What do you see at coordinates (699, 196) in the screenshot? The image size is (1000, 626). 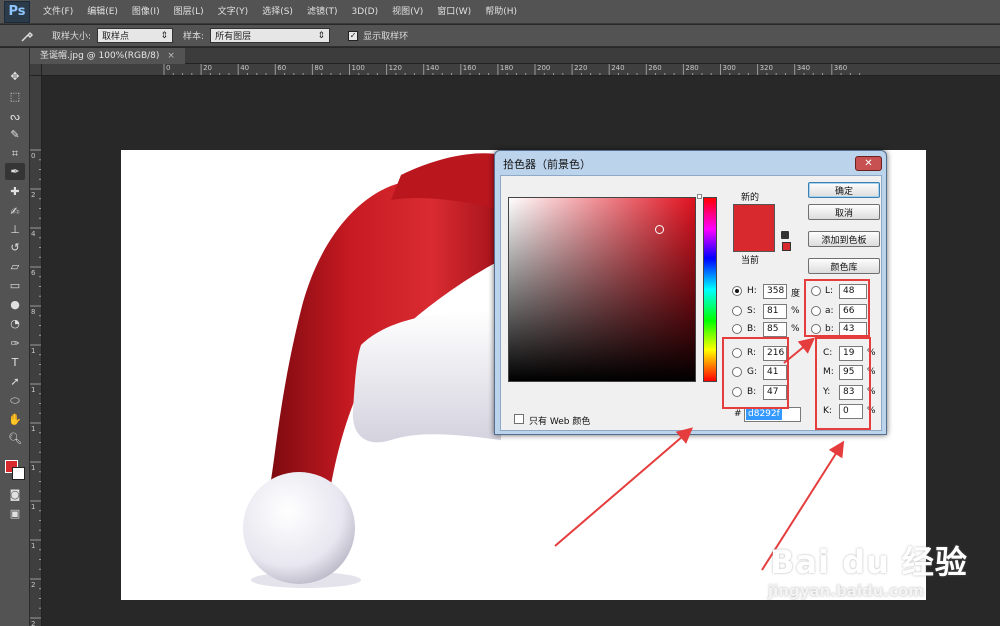 I see `hue-slider-handle` at bounding box center [699, 196].